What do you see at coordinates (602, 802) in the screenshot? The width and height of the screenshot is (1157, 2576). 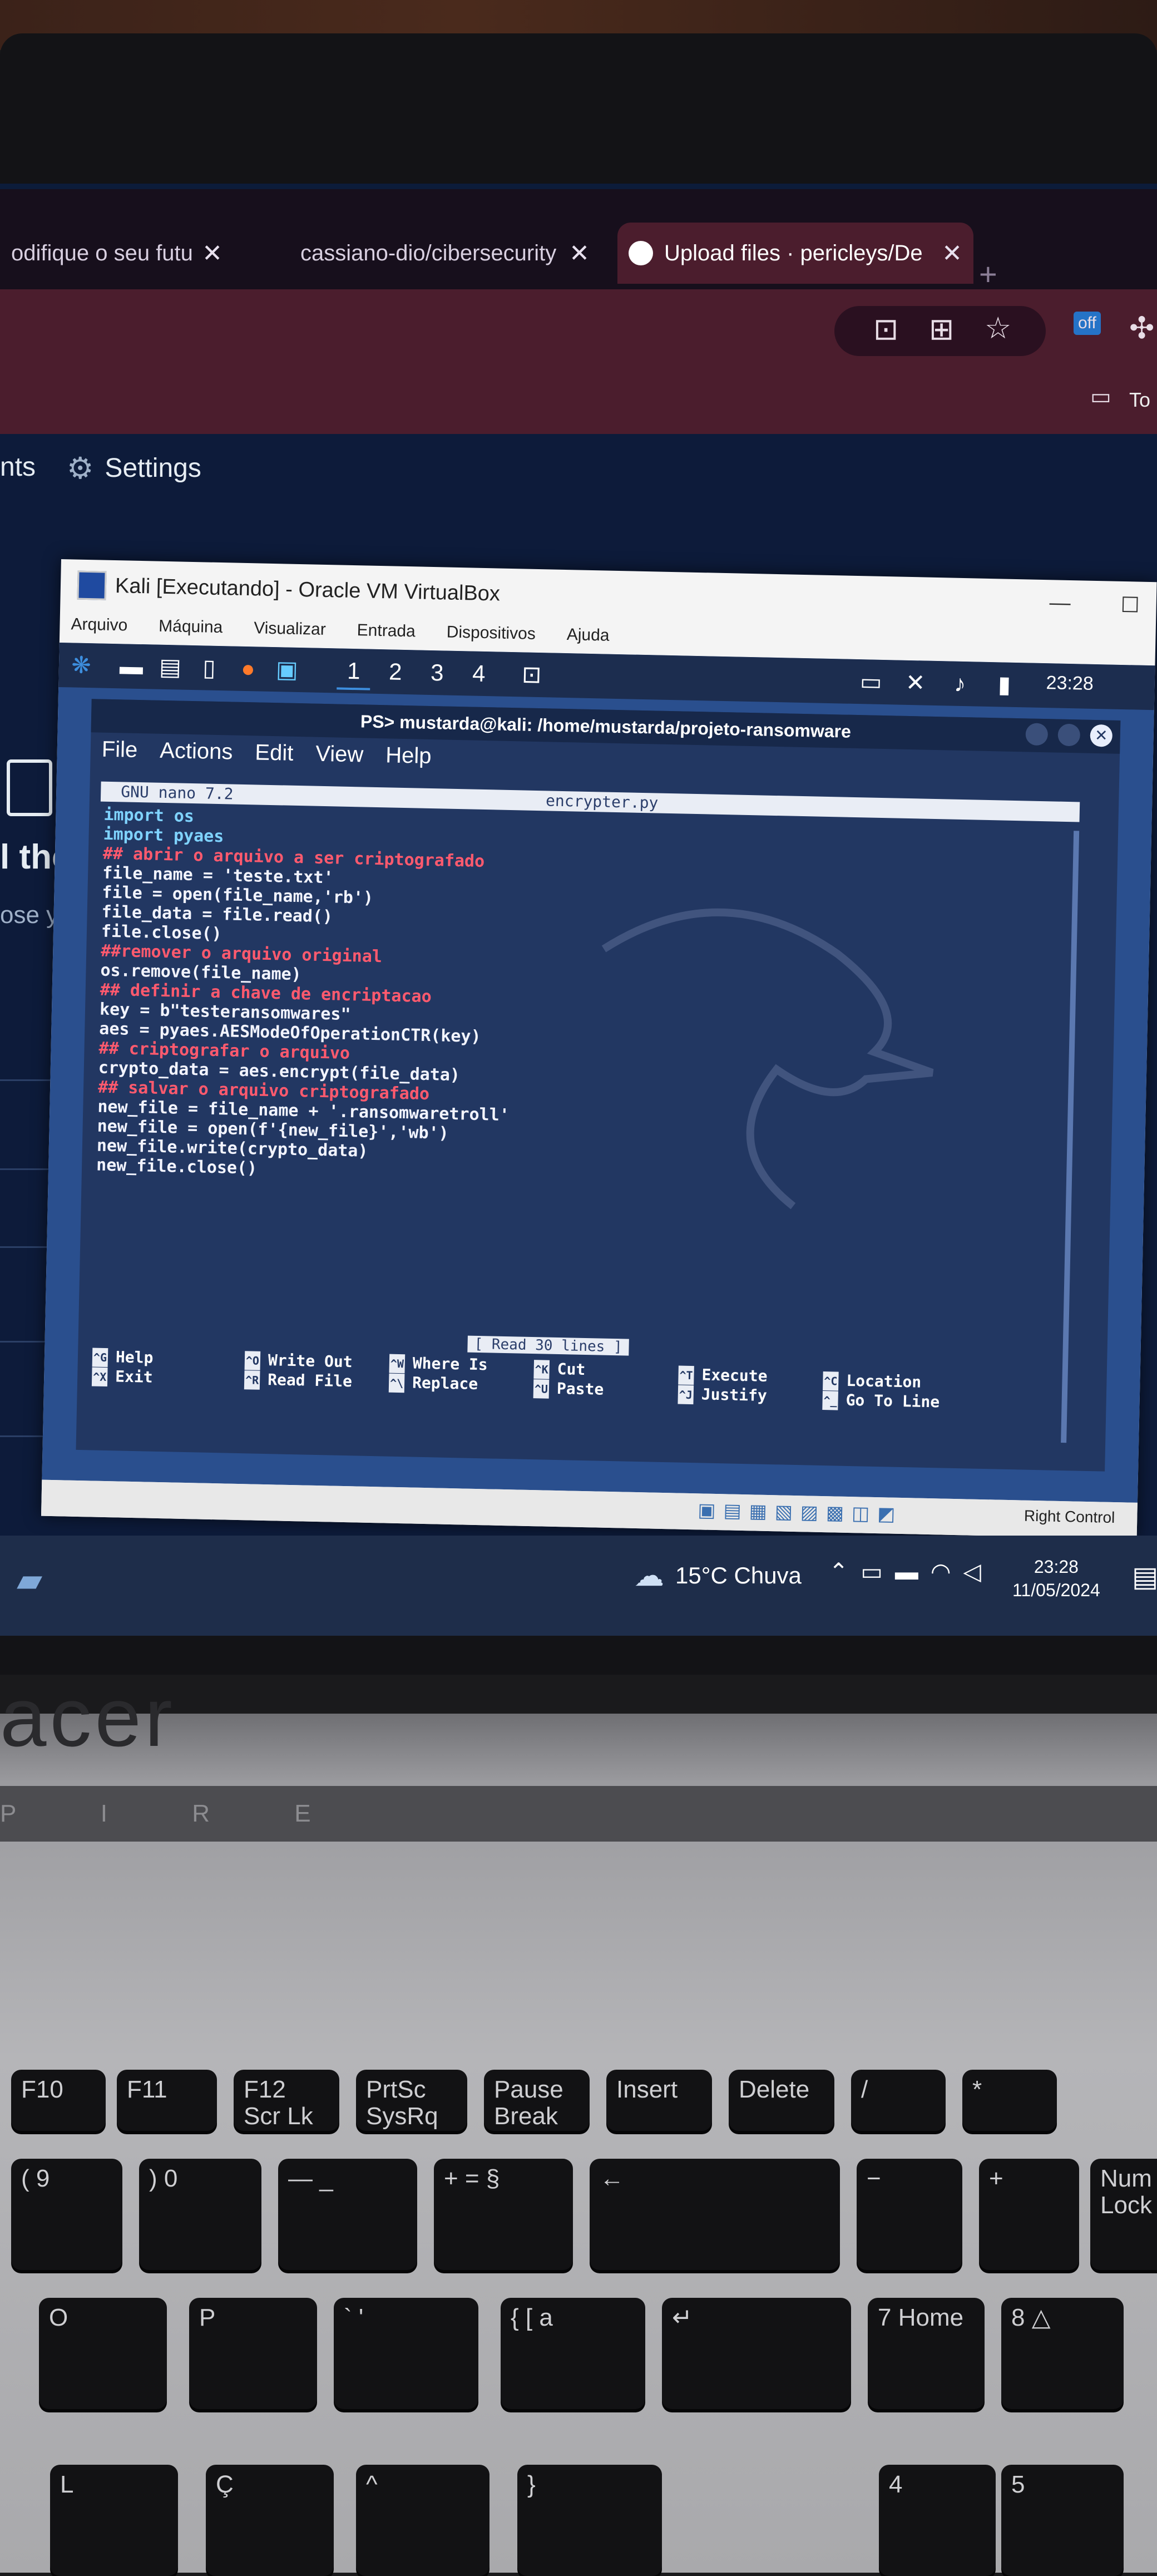 I see `nano-filename: encrypter.py` at bounding box center [602, 802].